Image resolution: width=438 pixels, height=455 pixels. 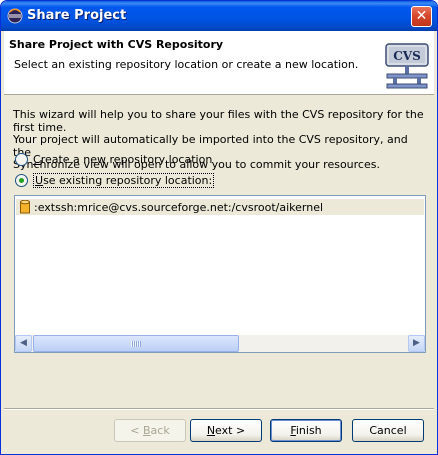 I want to click on close-button: ✕, so click(x=421, y=16).